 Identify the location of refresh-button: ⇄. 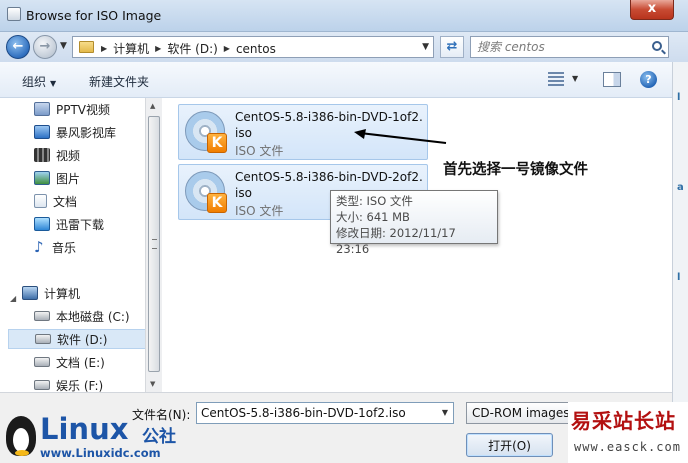
(452, 47).